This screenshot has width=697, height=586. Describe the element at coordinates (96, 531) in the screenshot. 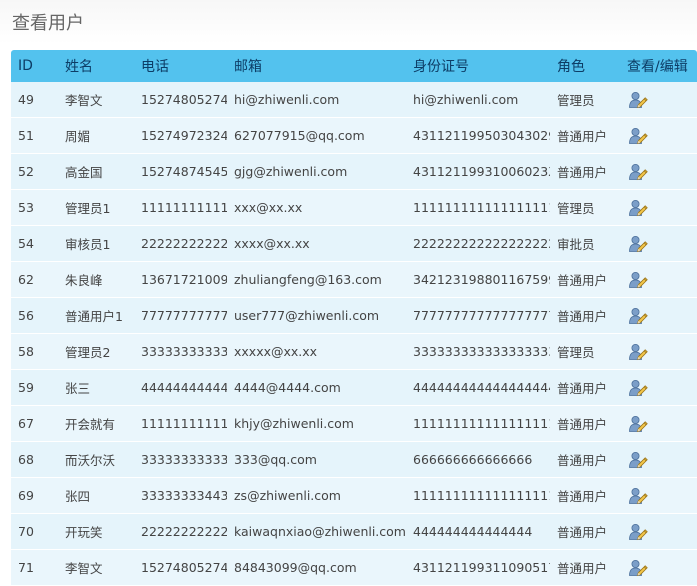

I see `cell-name: 开玩笑` at that location.